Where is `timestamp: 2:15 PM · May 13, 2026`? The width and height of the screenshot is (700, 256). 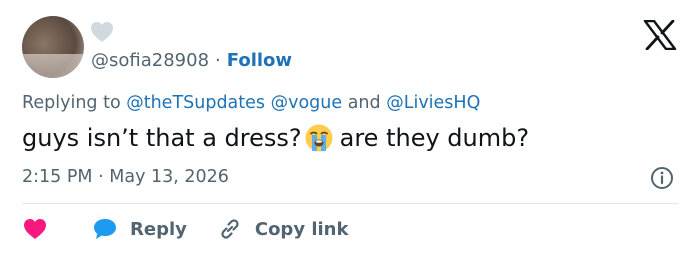 timestamp: 2:15 PM · May 13, 2026 is located at coordinates (125, 177).